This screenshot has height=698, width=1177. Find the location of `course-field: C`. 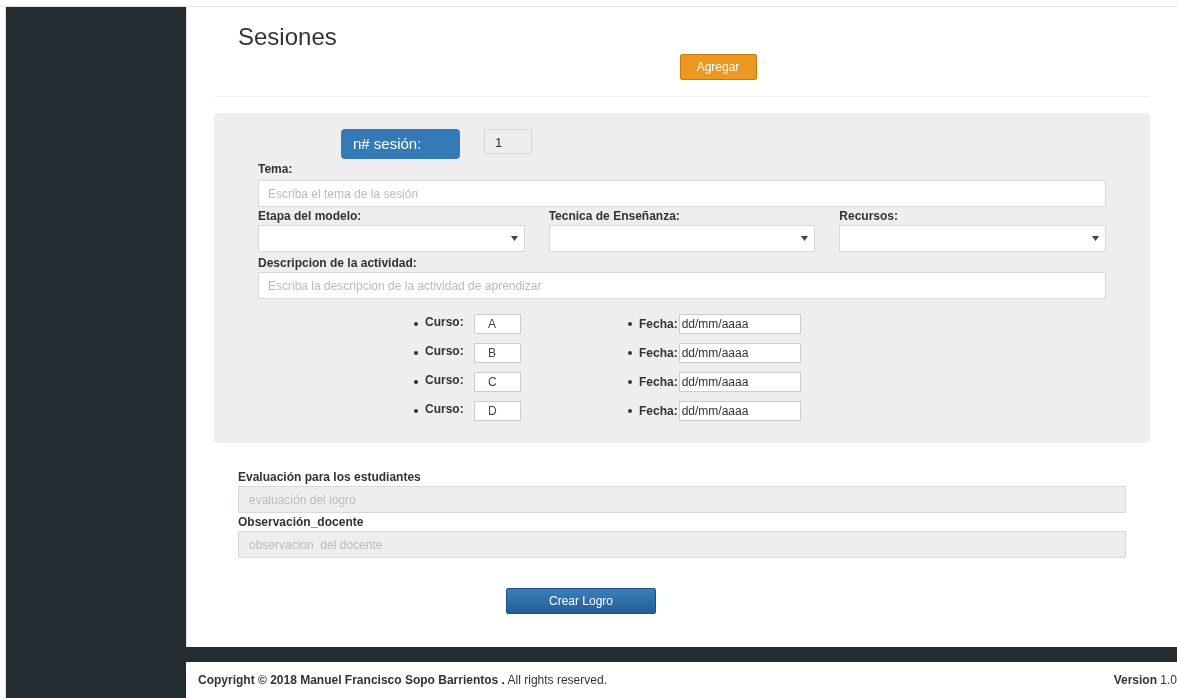

course-field: C is located at coordinates (497, 382).